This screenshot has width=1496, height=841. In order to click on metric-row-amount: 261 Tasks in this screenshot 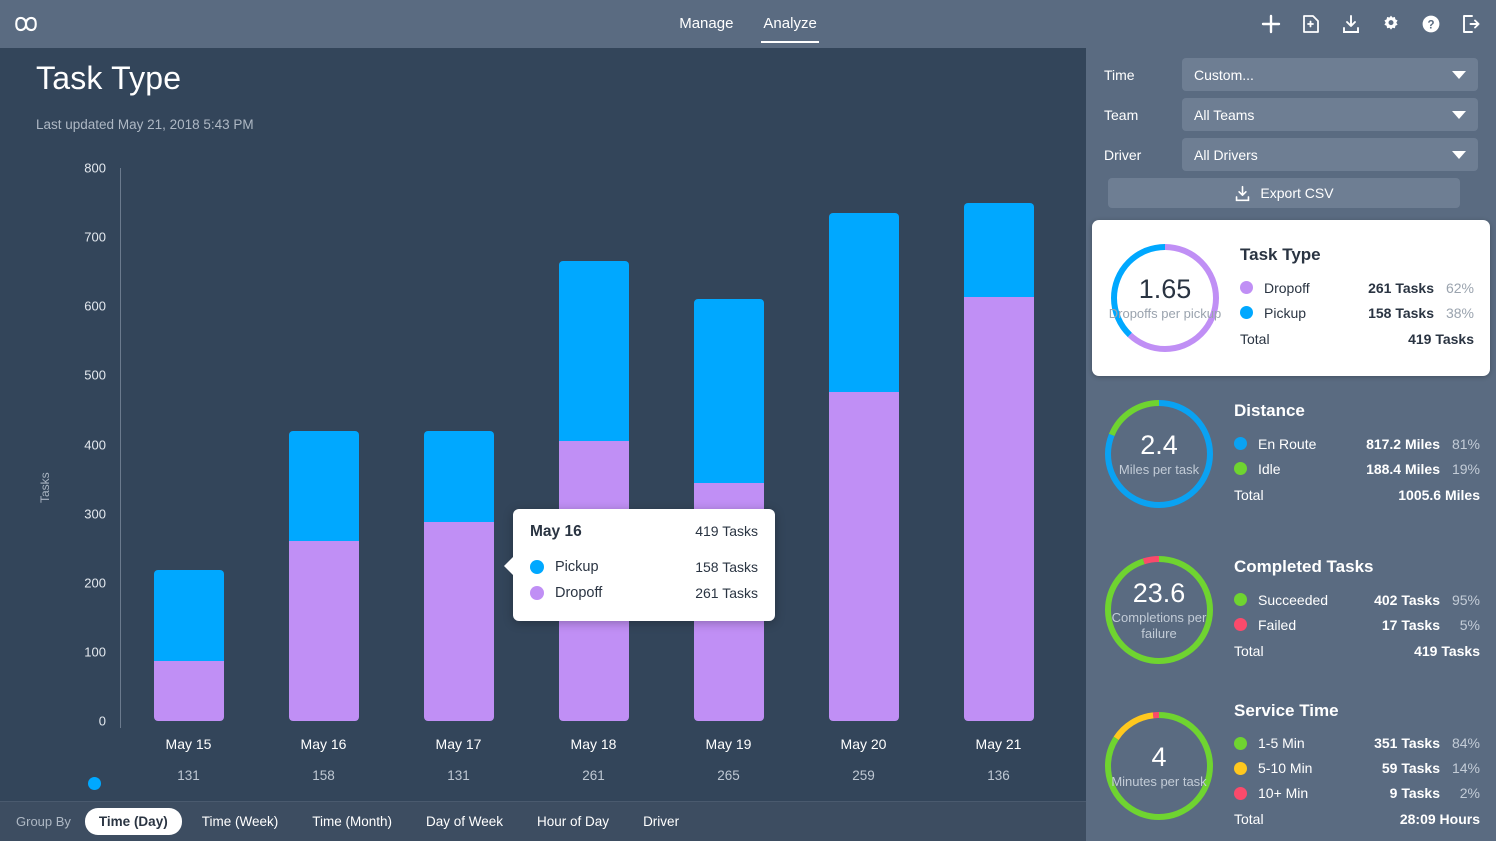, I will do `click(1401, 287)`.